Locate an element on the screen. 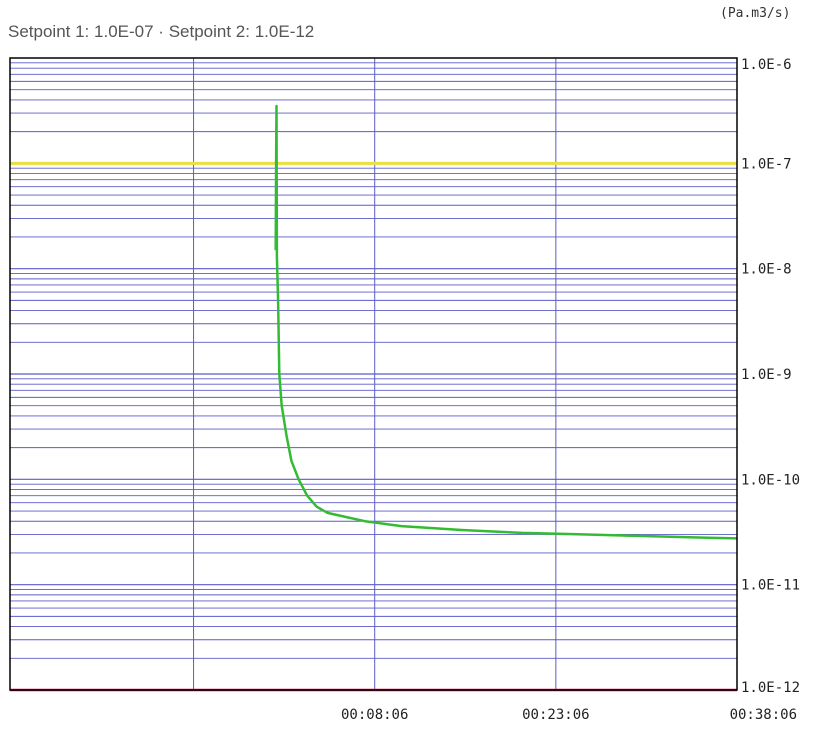  y-tick-label: 1.0E-10 is located at coordinates (770, 480).